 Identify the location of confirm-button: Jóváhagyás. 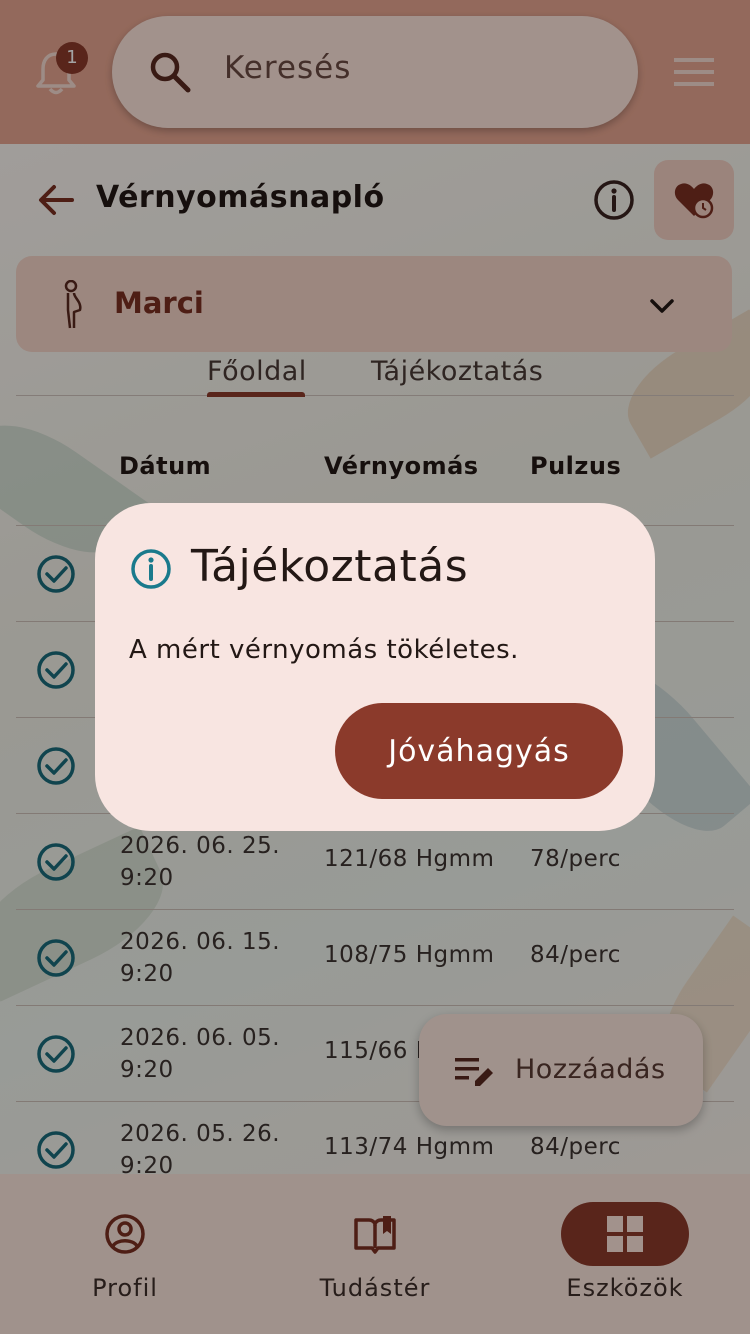
(479, 751).